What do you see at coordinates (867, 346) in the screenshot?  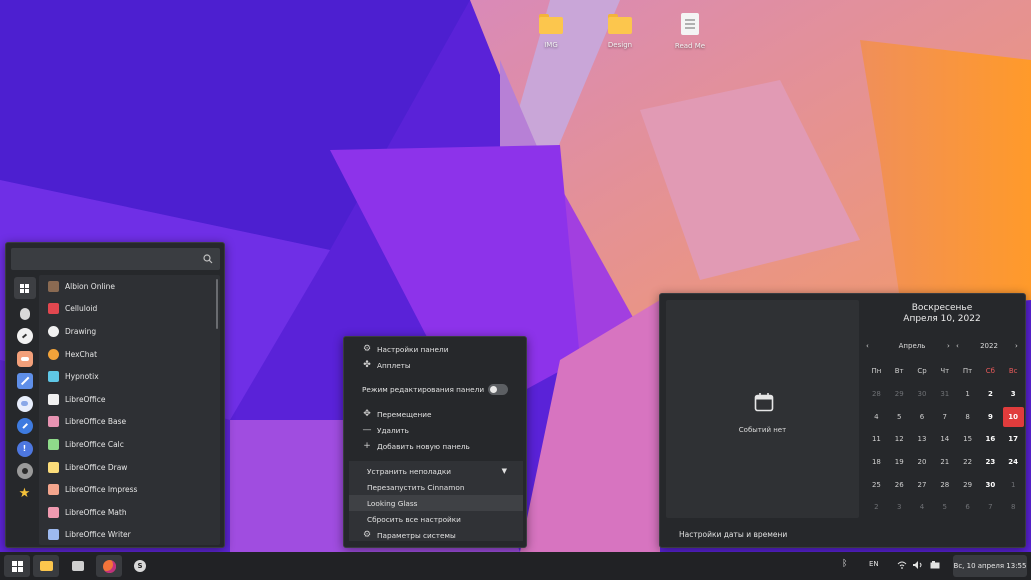 I see `prev-month-button: ‹` at bounding box center [867, 346].